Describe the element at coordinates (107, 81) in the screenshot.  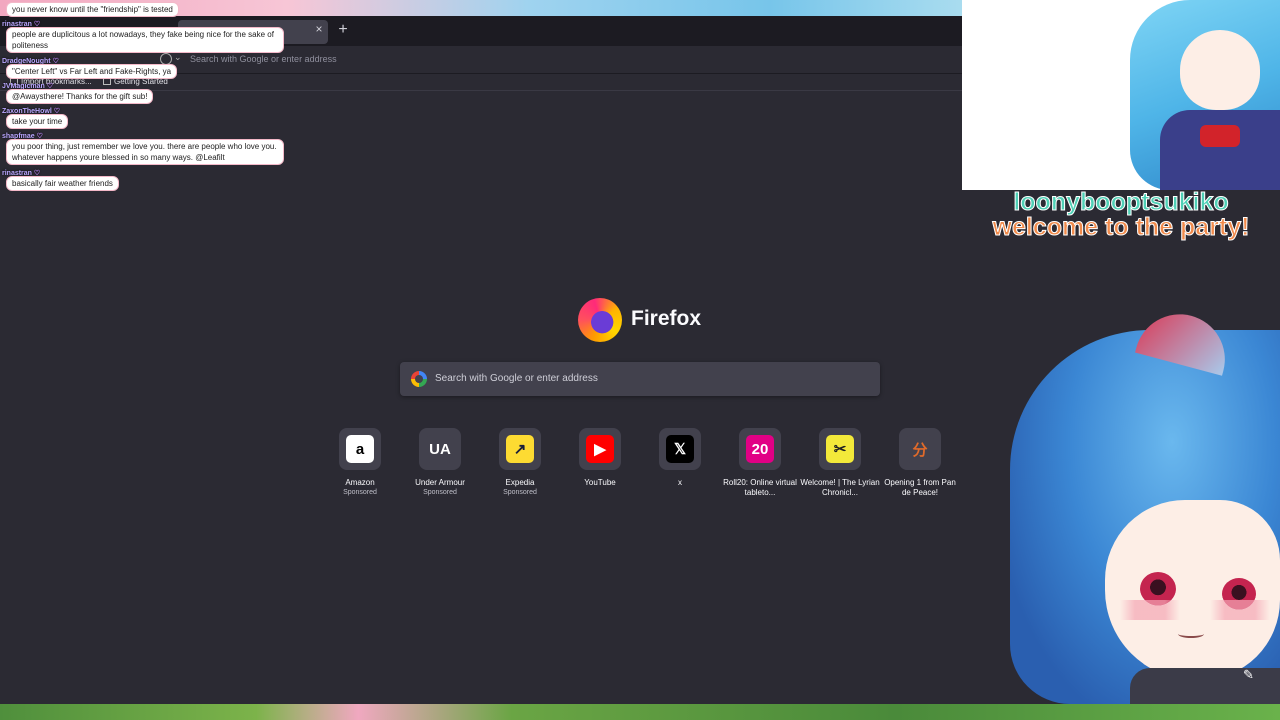
I see `firefox-bookmark-icon` at that location.